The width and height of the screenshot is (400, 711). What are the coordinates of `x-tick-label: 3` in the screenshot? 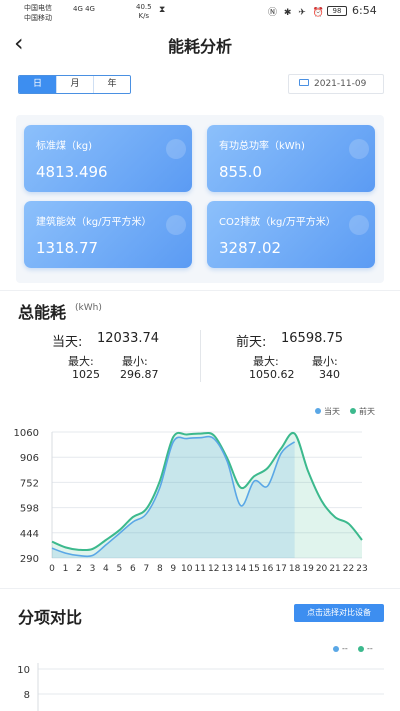 It's located at (93, 569).